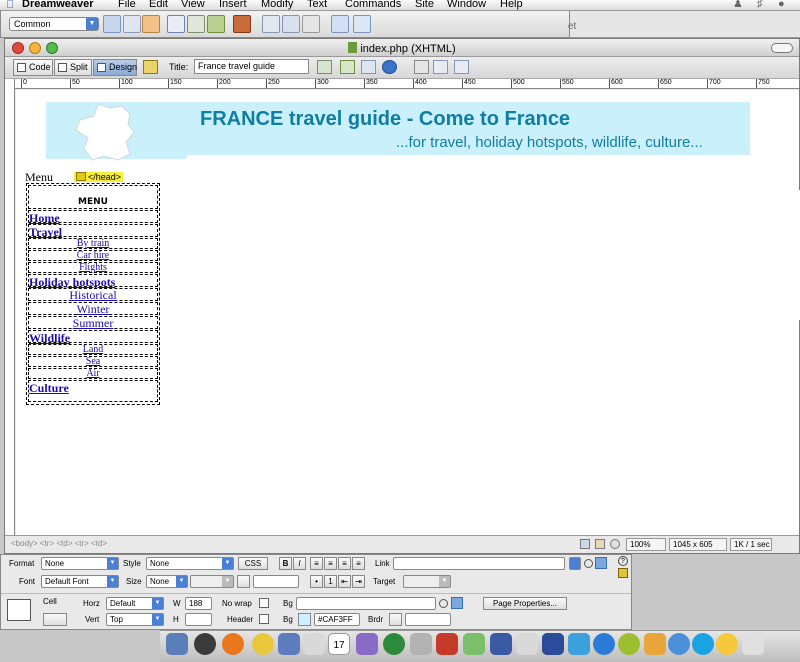 This screenshot has width=800, height=662. What do you see at coordinates (703, 644) in the screenshot?
I see `skype-icon` at bounding box center [703, 644].